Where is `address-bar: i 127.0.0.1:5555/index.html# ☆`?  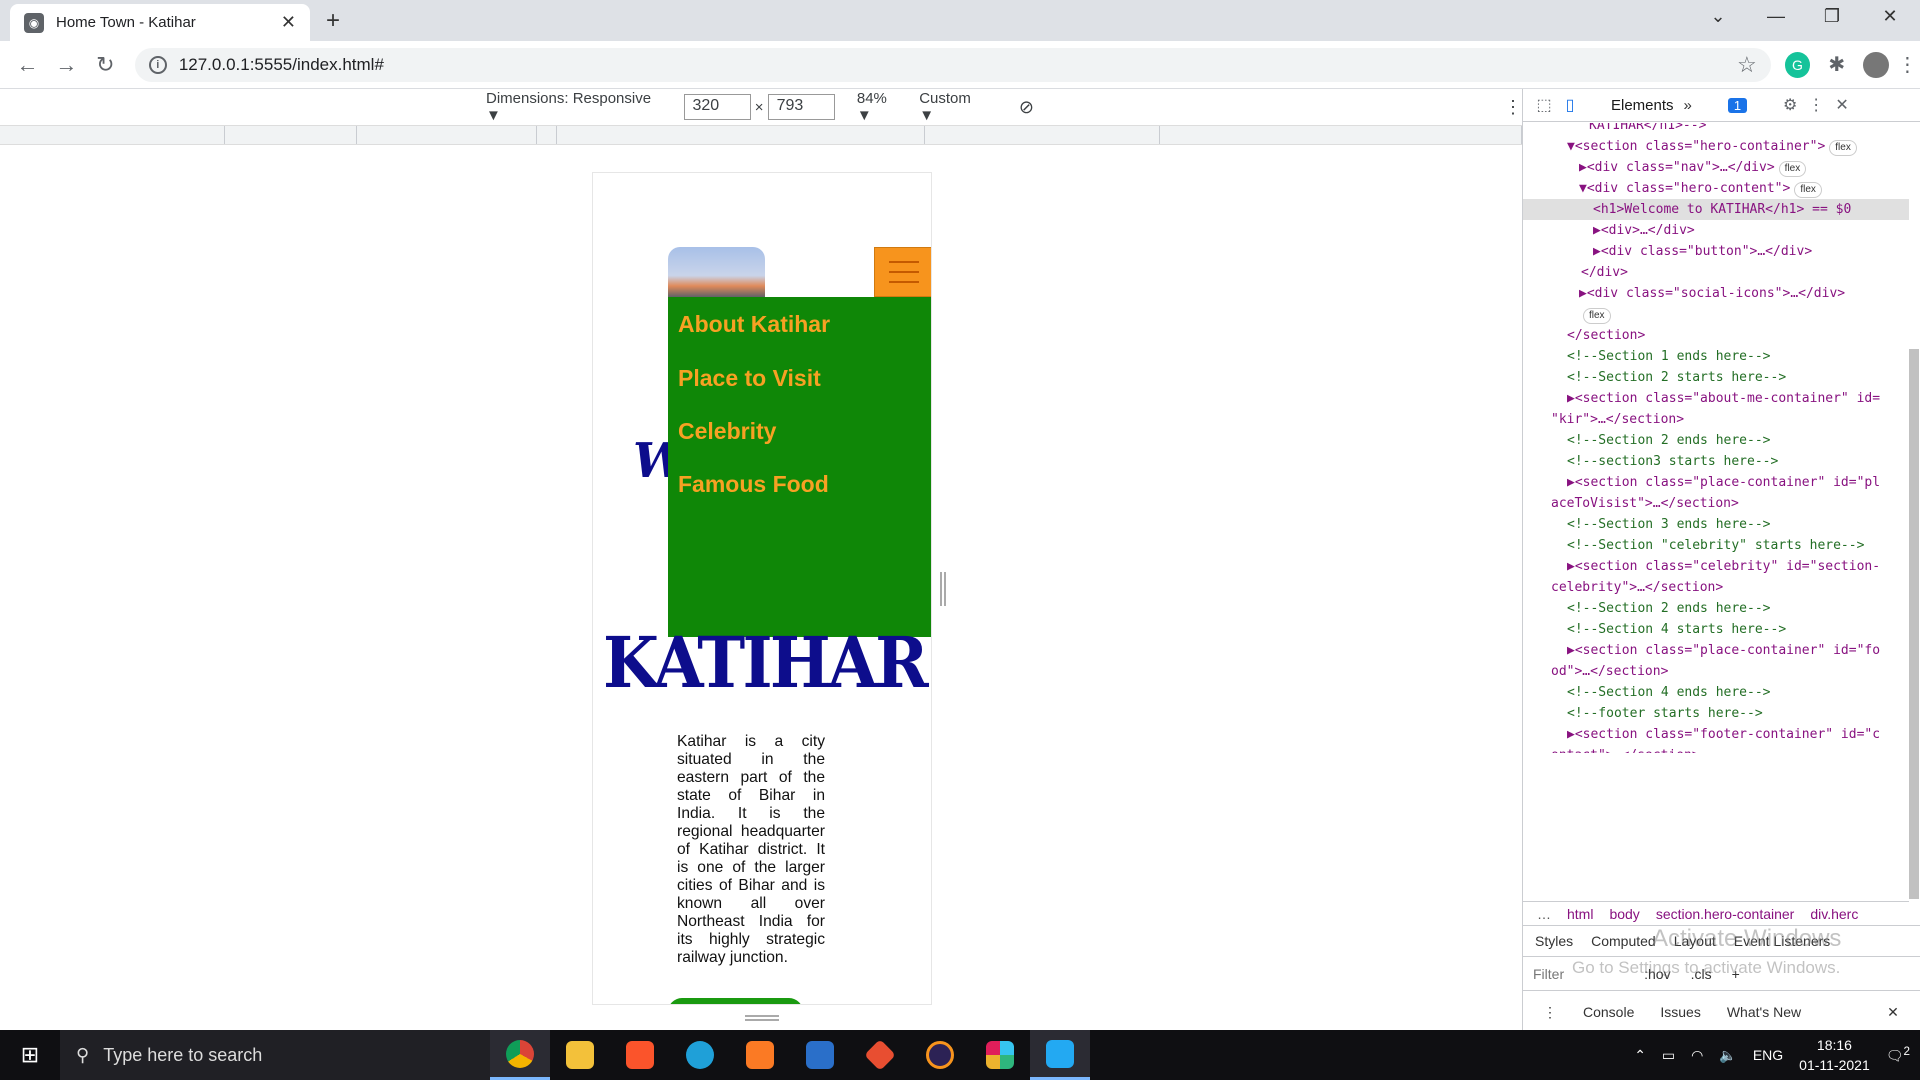
address-bar: i 127.0.0.1:5555/index.html# ☆ is located at coordinates (952, 64).